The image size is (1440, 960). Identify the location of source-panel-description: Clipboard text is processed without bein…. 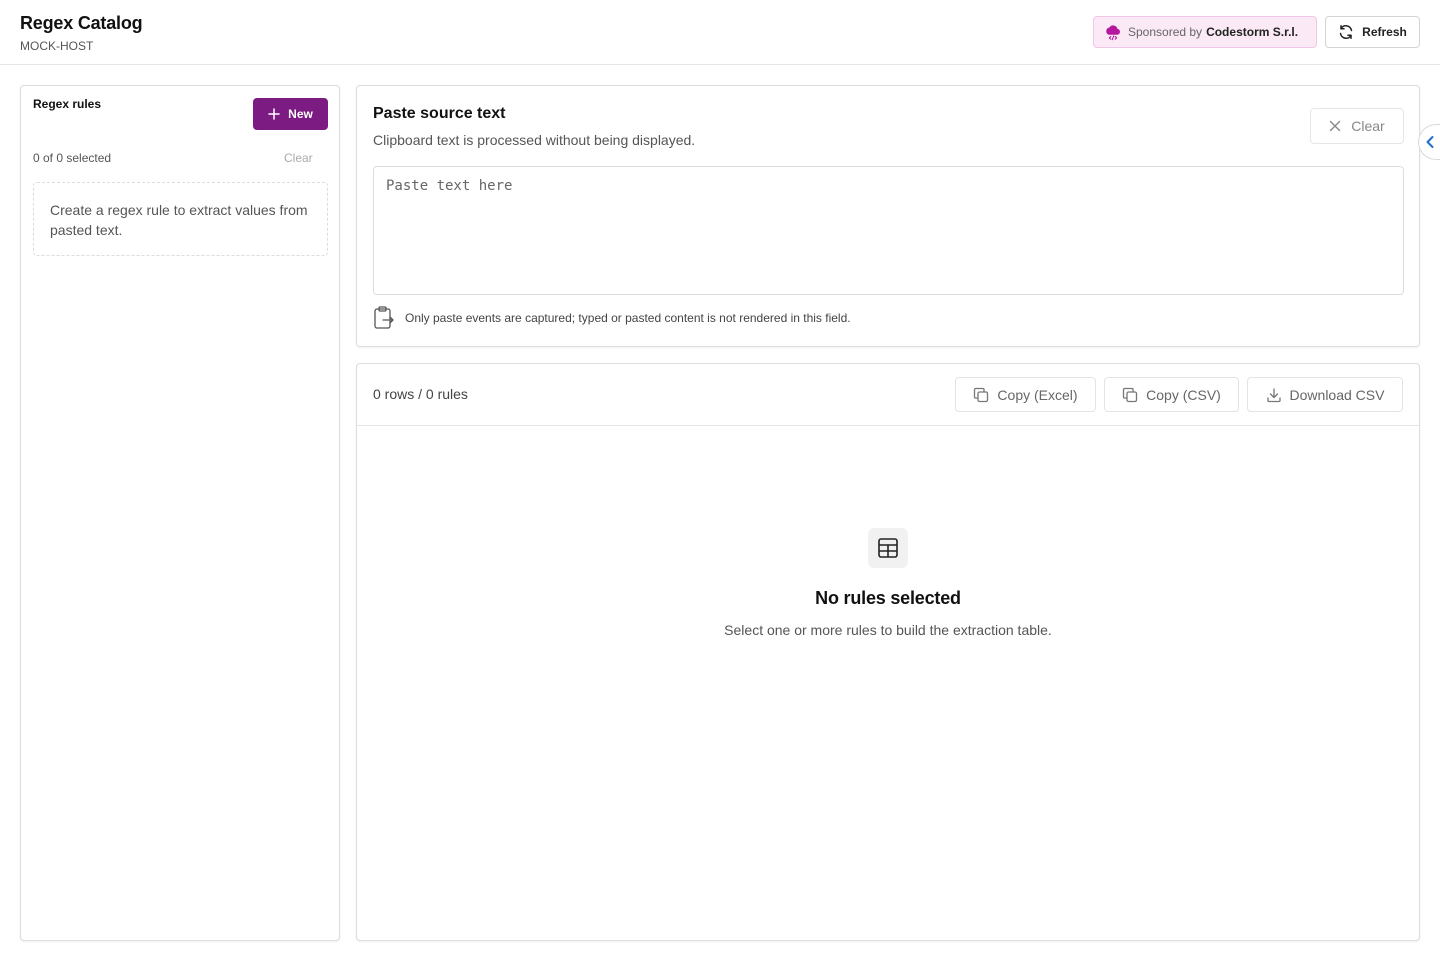
(534, 140).